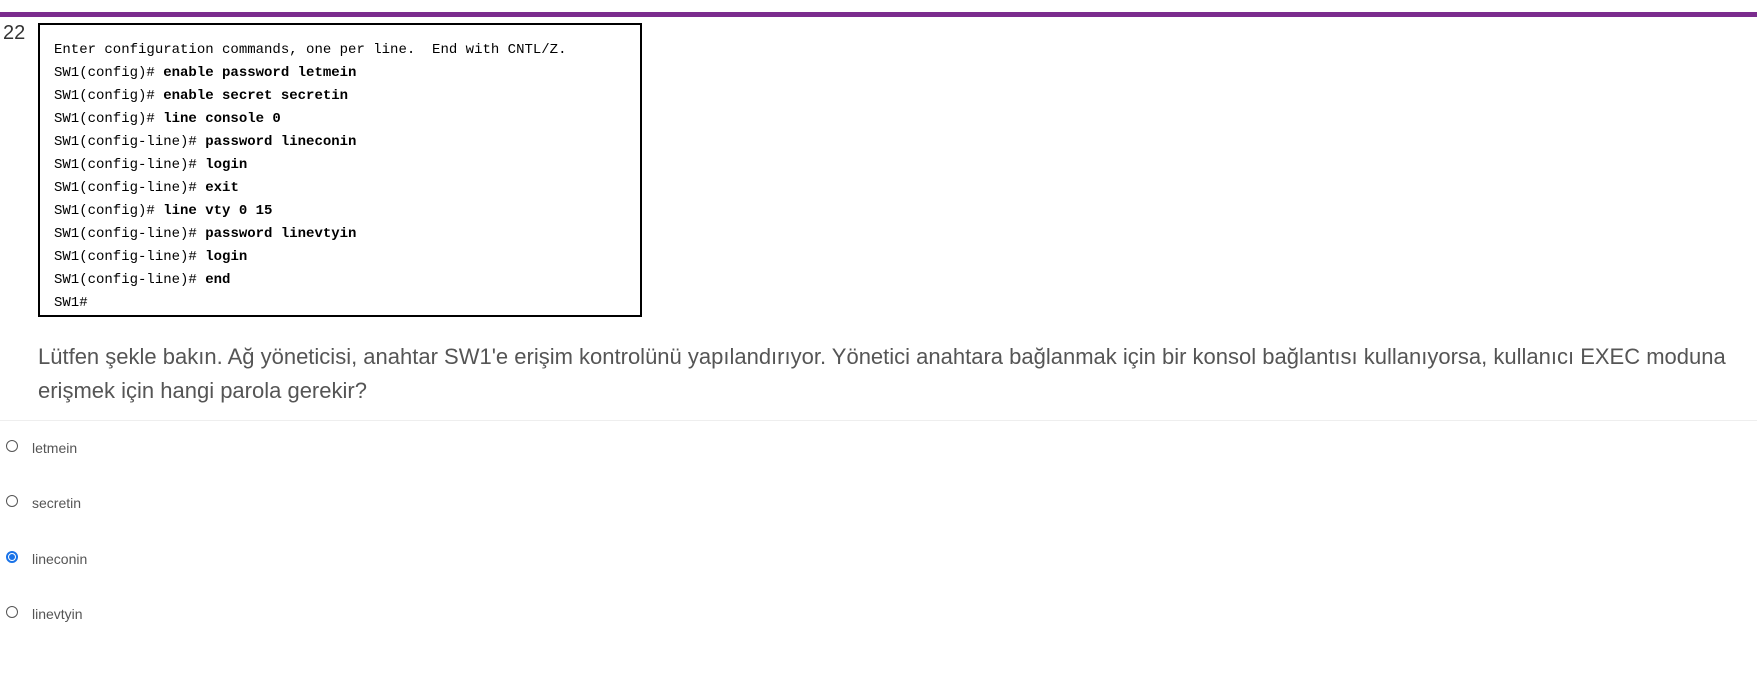 This screenshot has height=682, width=1757. I want to click on answer-option-label: linevtyin, so click(57, 614).